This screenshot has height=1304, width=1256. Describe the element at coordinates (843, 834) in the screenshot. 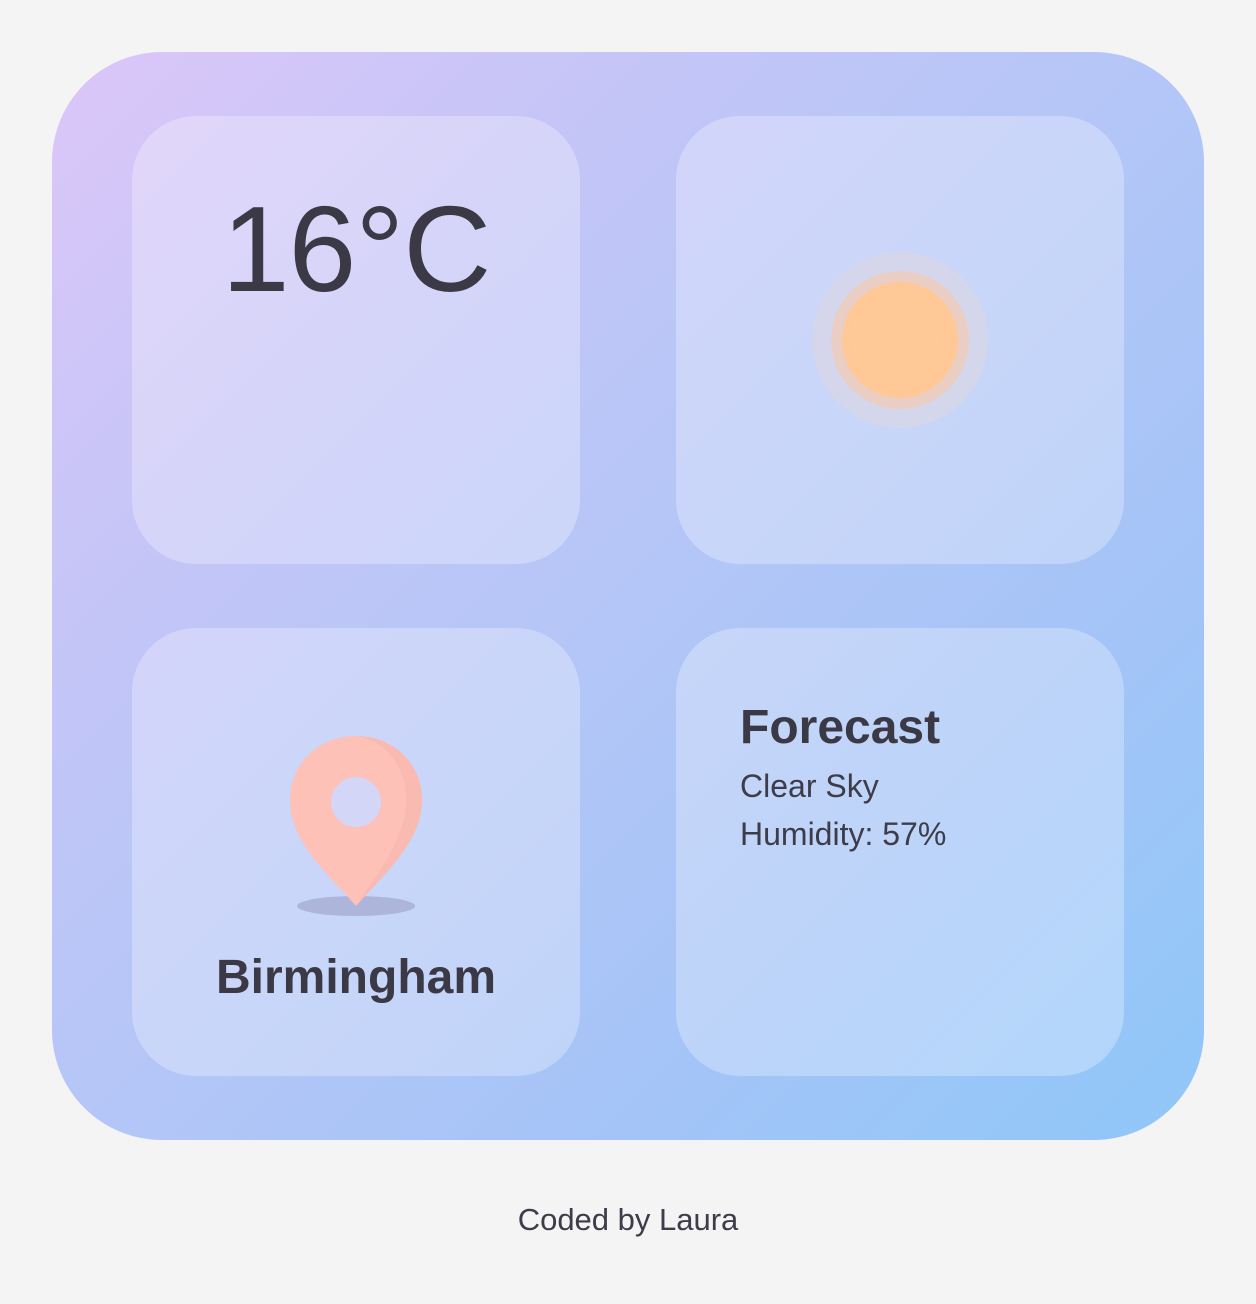

I see `forecast-humidity: Humidity: 57%` at that location.